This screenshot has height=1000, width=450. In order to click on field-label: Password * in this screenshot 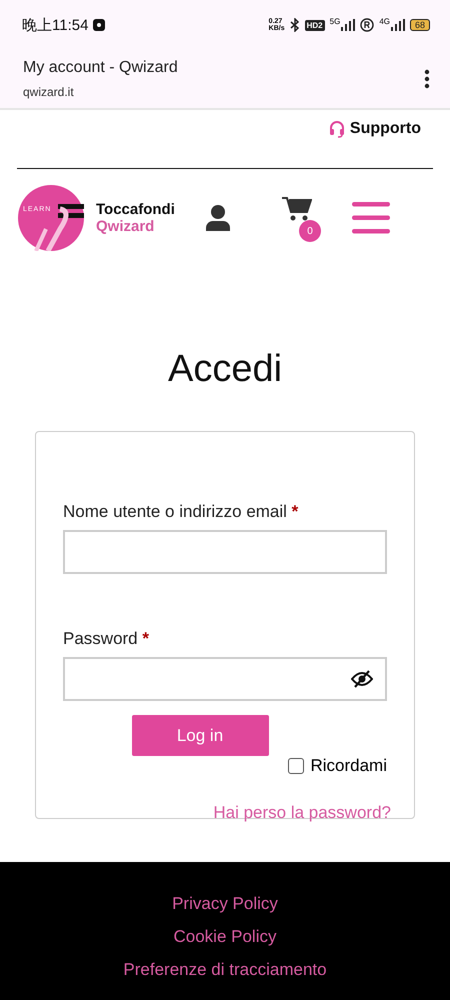, I will do `click(106, 639)`.